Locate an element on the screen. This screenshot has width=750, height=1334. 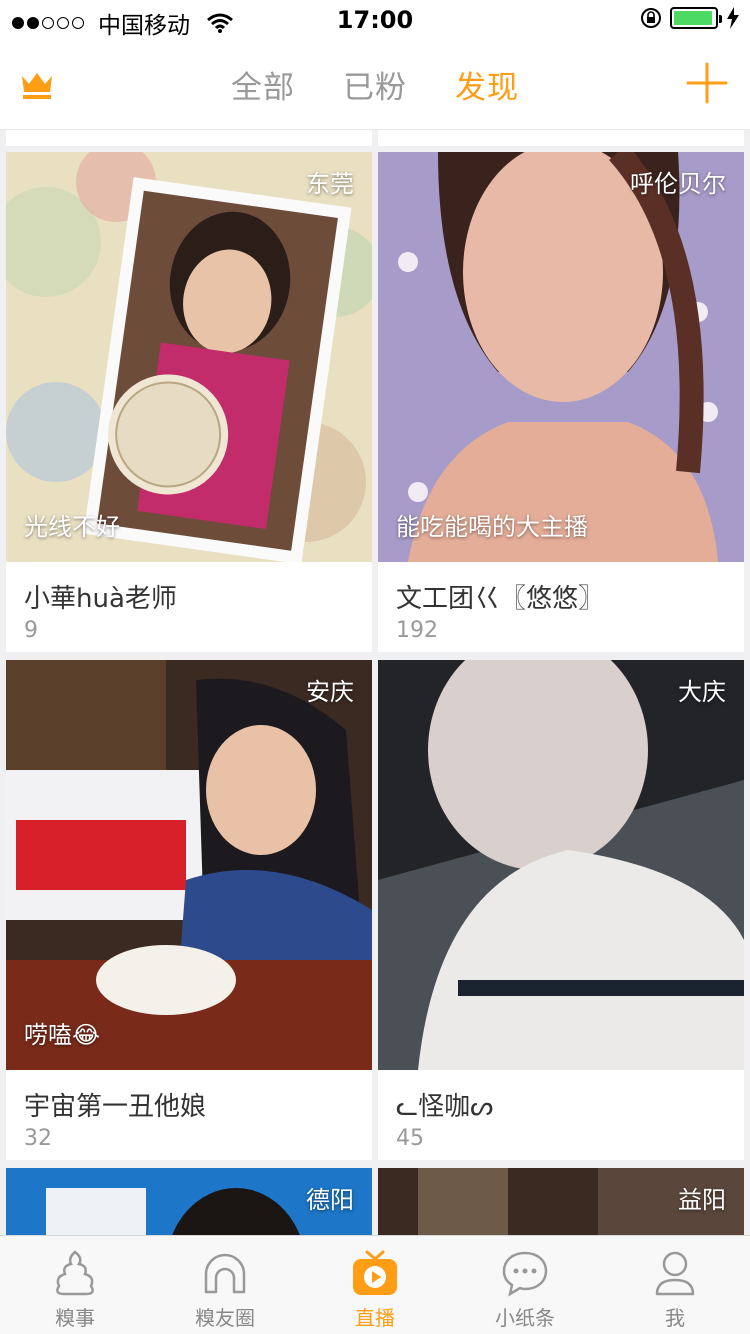
viewer-count: 192 is located at coordinates (417, 630).